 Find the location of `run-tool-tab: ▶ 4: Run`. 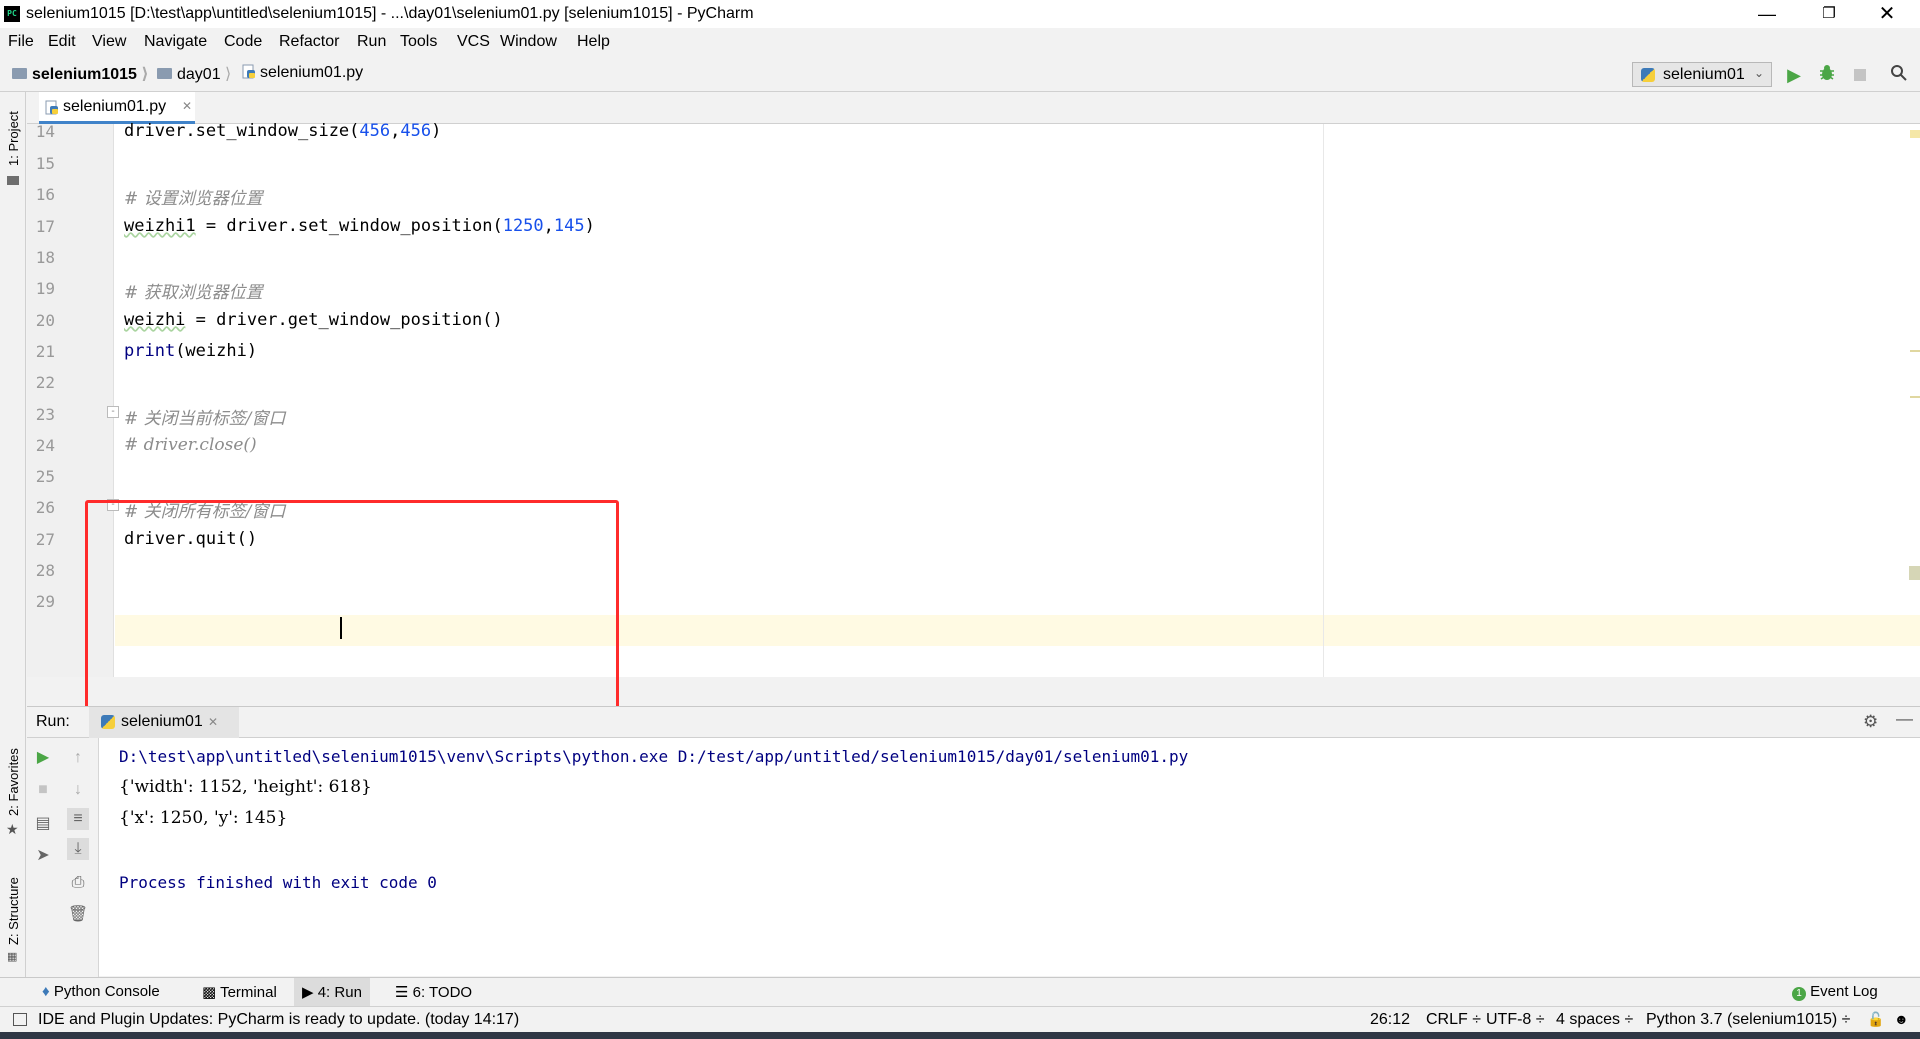

run-tool-tab: ▶ 4: Run is located at coordinates (332, 992).